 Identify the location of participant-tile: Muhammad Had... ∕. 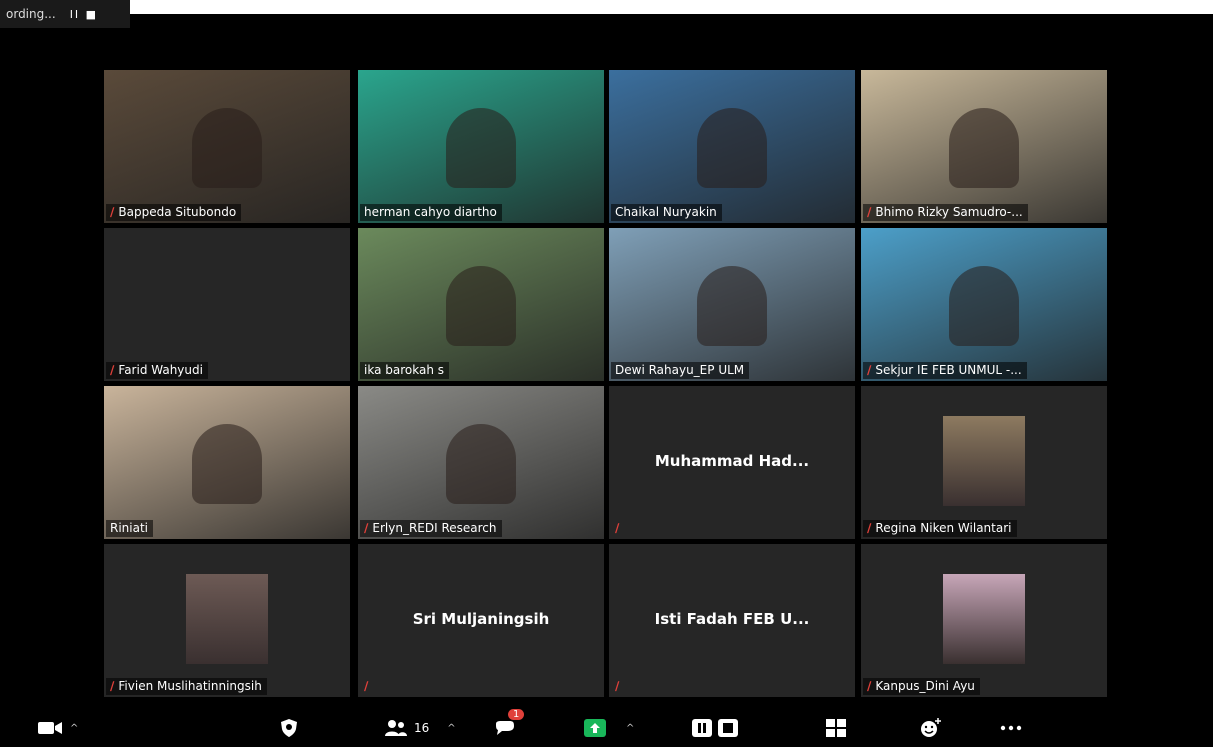
(732, 462).